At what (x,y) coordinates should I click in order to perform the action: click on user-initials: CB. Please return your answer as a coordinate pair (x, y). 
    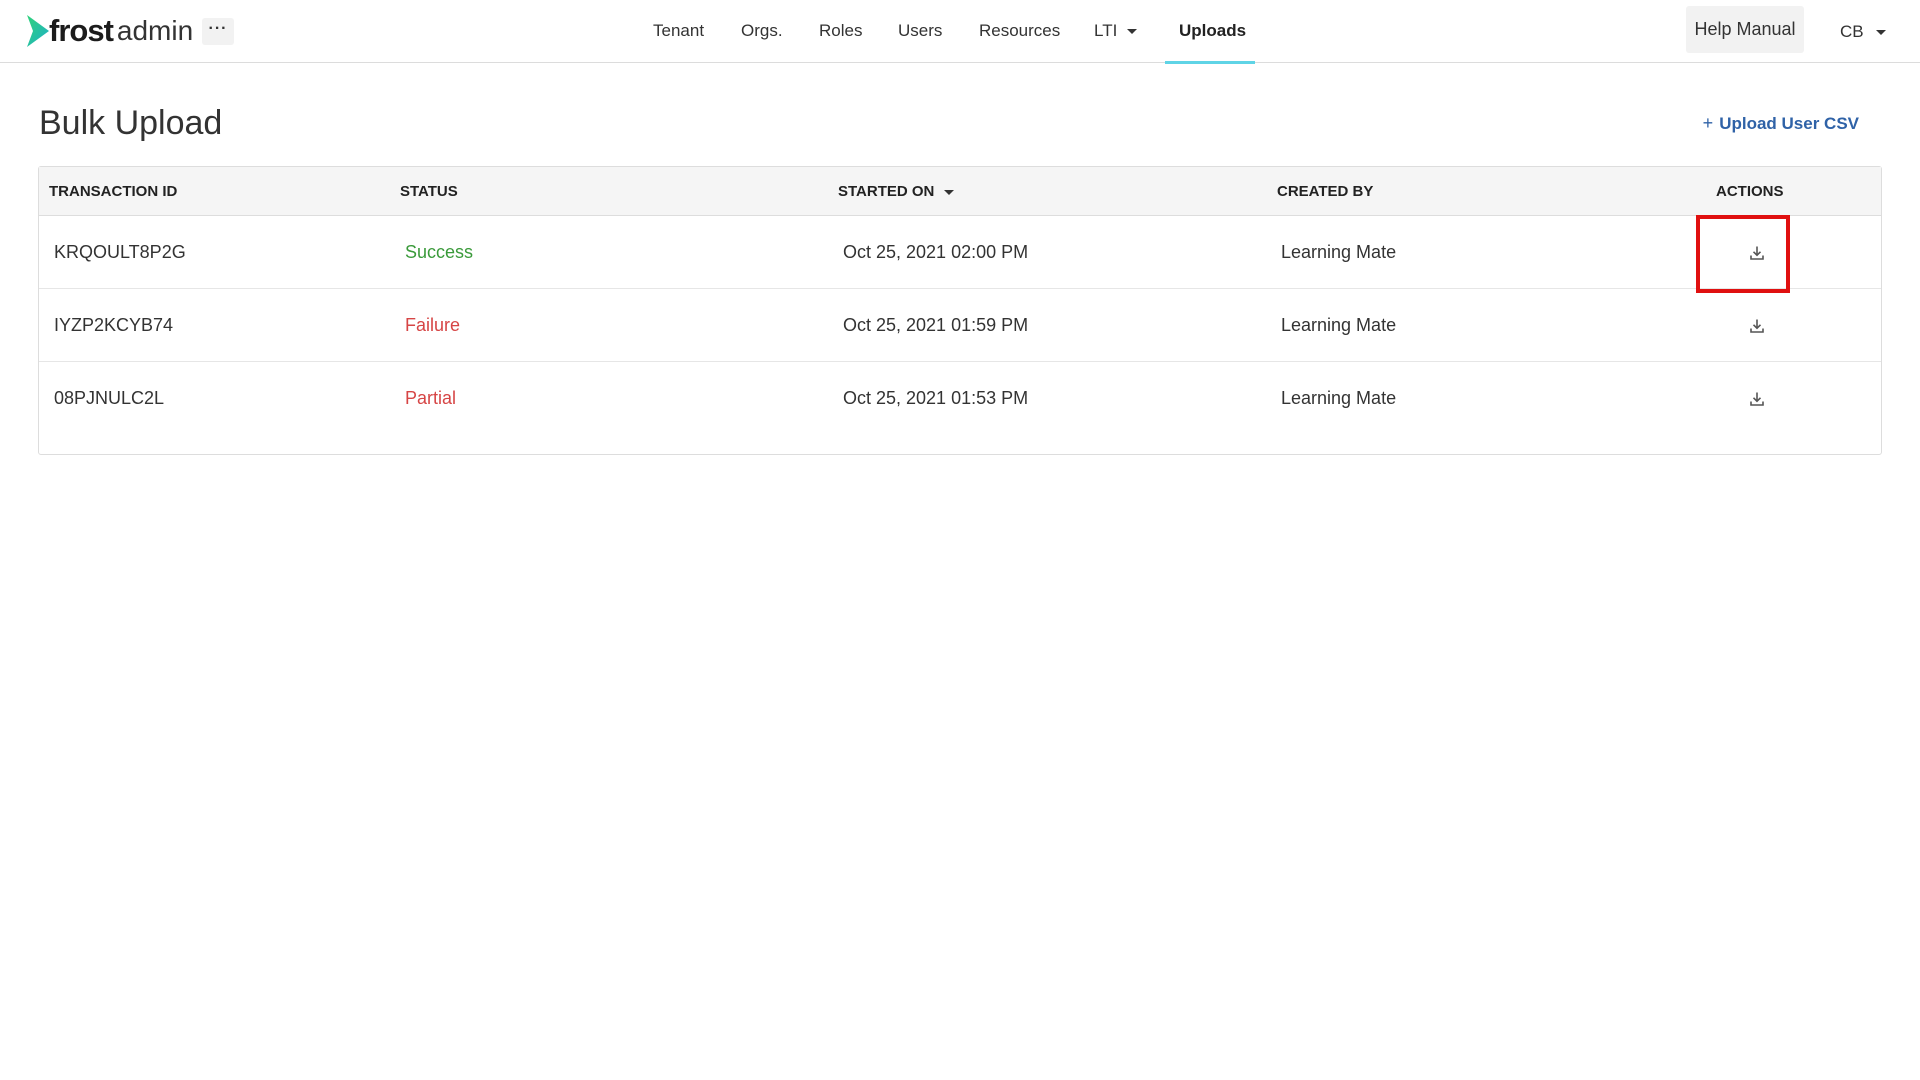
    Looking at the image, I should click on (1852, 31).